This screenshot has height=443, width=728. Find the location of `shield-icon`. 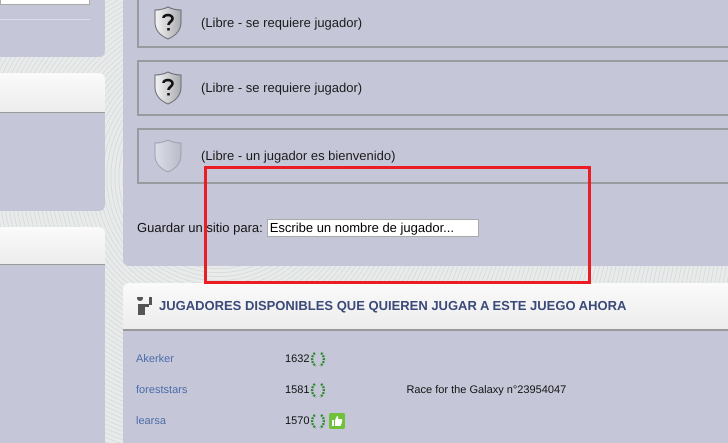

shield-icon is located at coordinates (168, 156).